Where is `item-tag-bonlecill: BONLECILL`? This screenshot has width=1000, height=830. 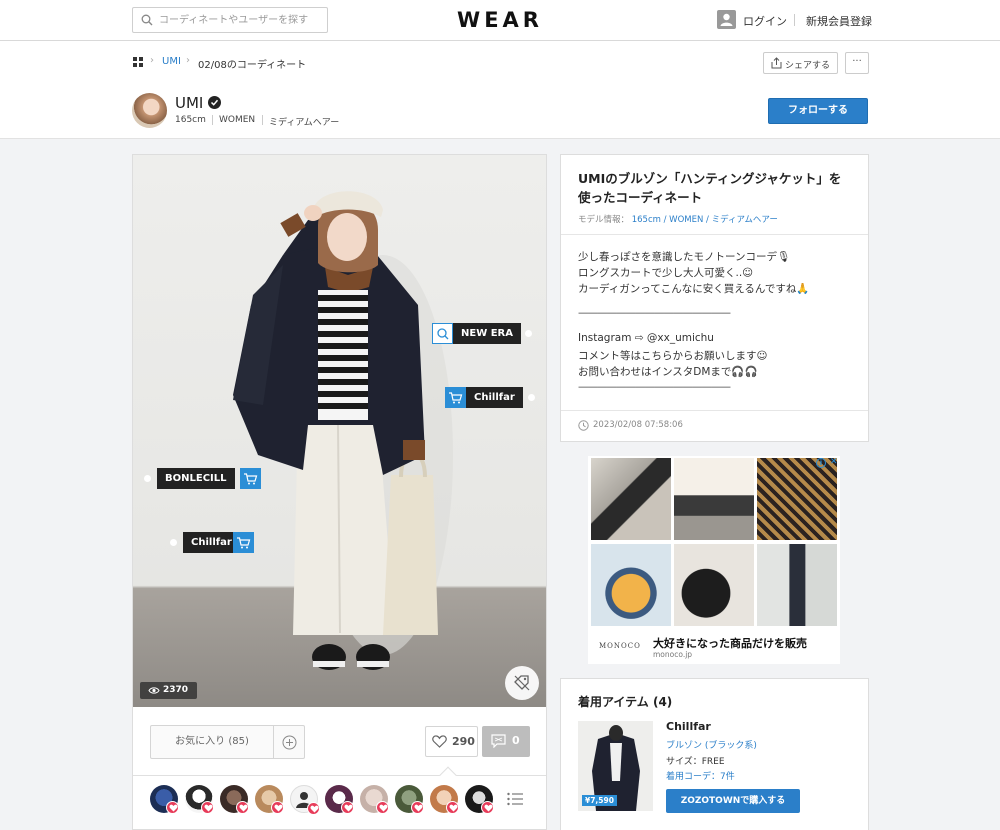
item-tag-bonlecill: BONLECILL is located at coordinates (202, 478).